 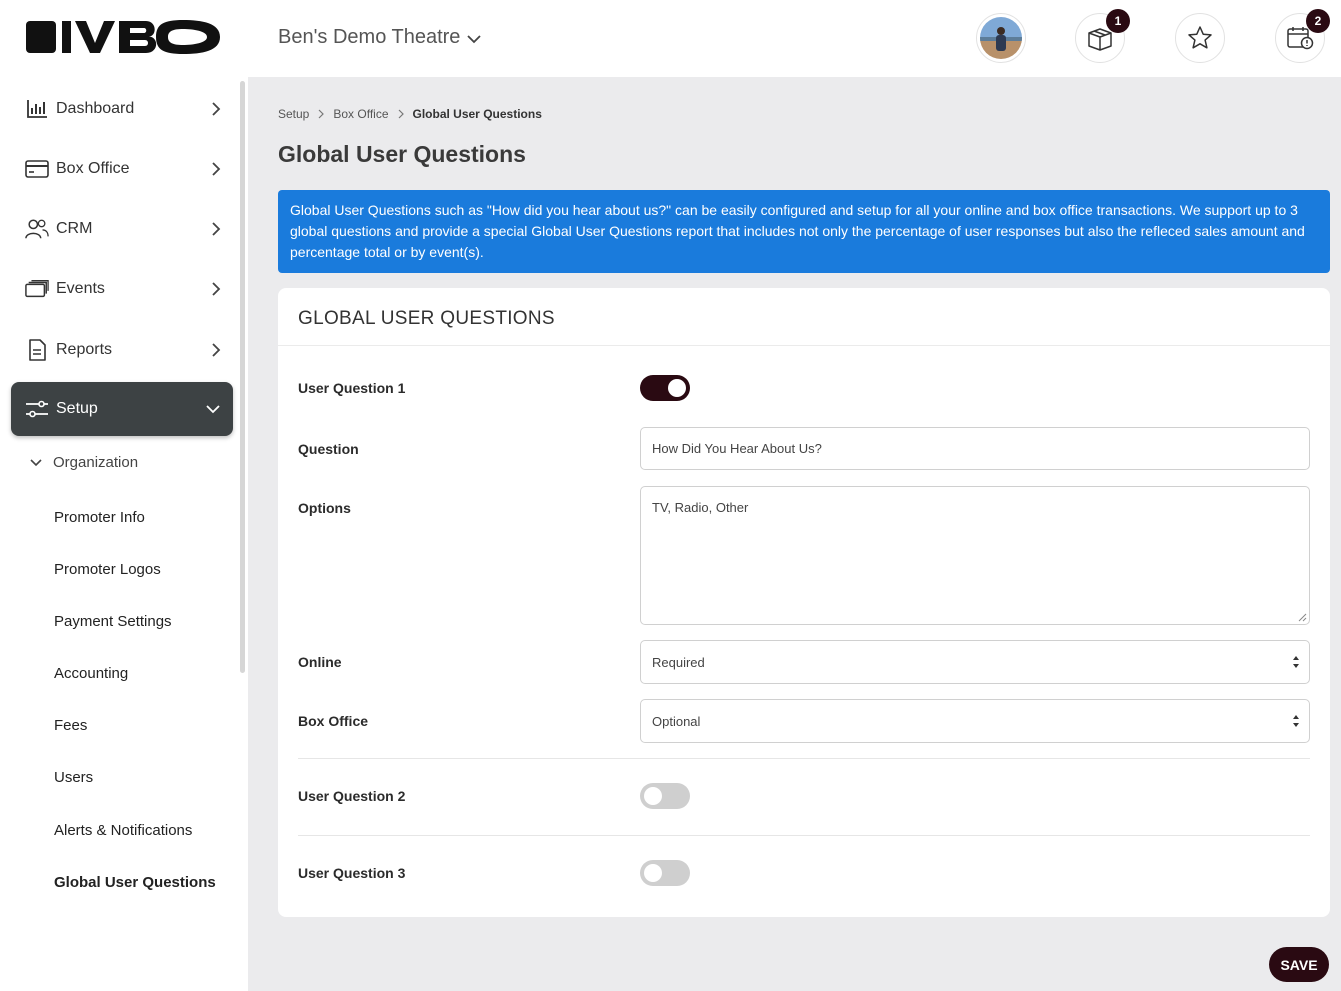 I want to click on sidebar-group-label: Organization, so click(x=96, y=462).